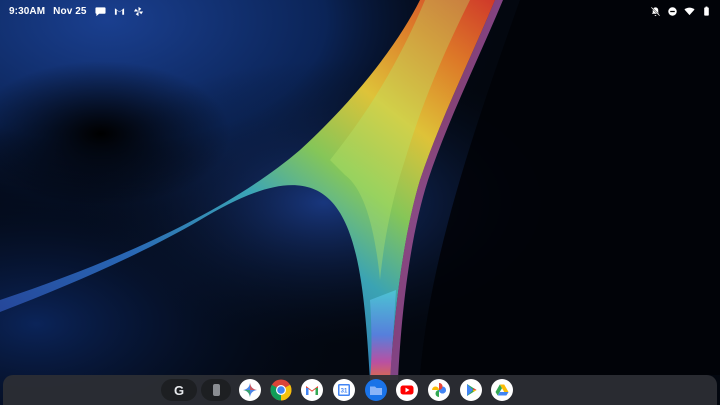 This screenshot has width=720, height=405. Describe the element at coordinates (138, 11) in the screenshot. I see `pinwheel-icon` at that location.